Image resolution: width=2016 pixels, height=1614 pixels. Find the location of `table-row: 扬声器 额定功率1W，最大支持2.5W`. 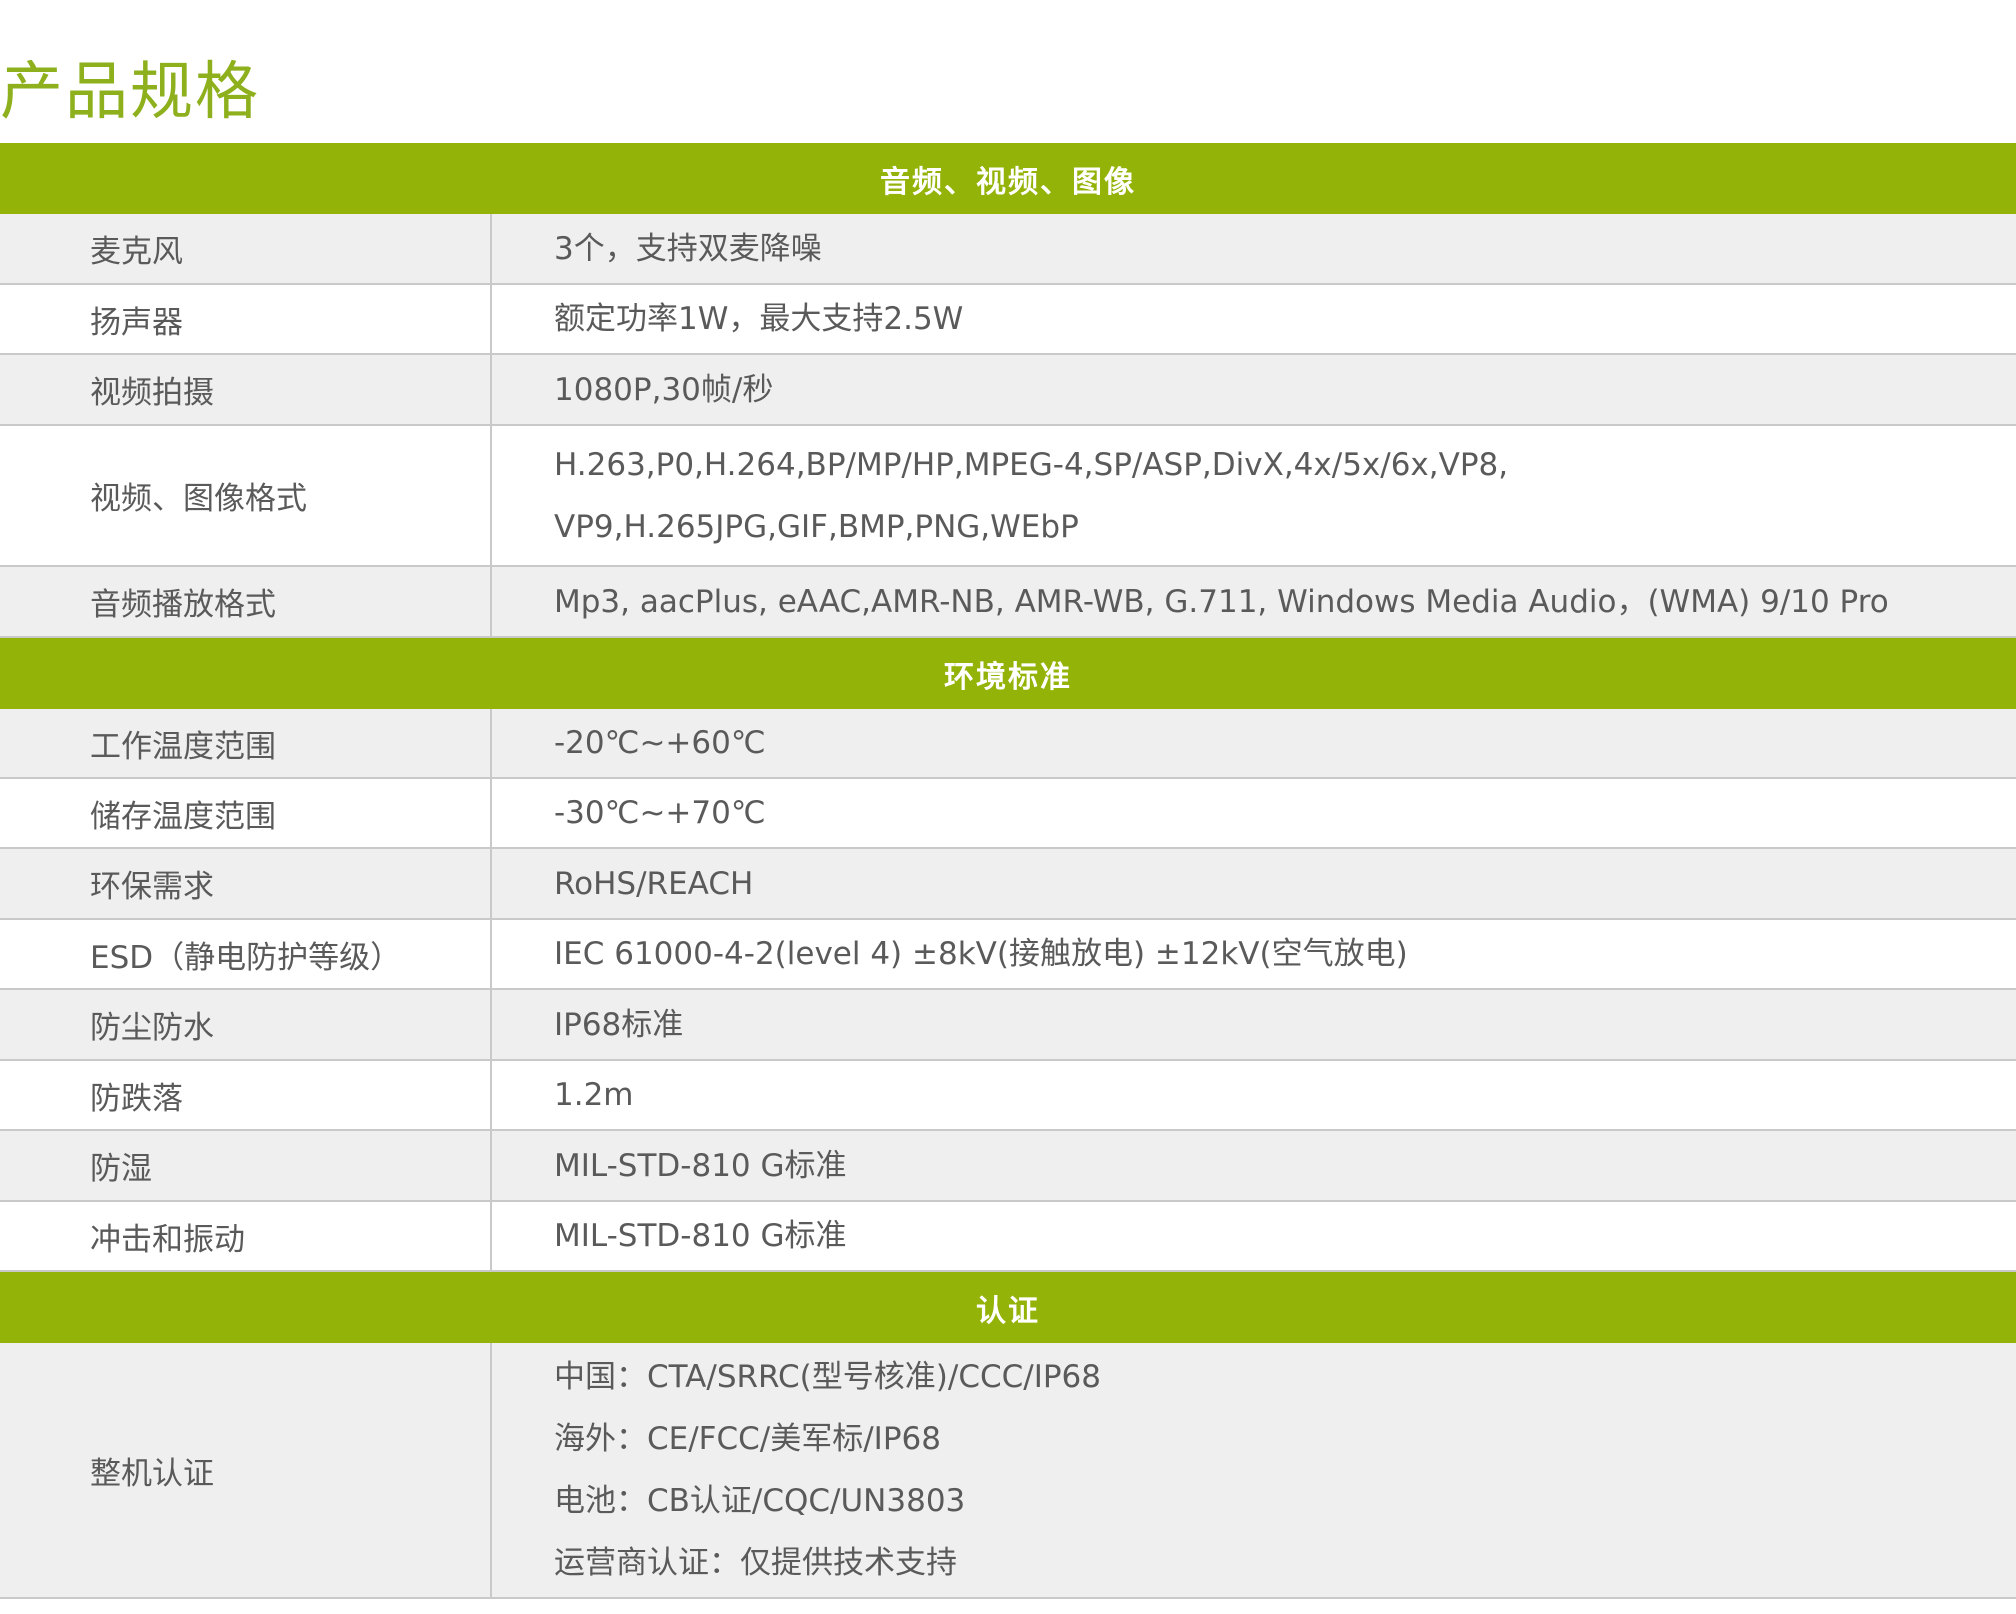

table-row: 扬声器 额定功率1W，最大支持2.5W is located at coordinates (1008, 320).